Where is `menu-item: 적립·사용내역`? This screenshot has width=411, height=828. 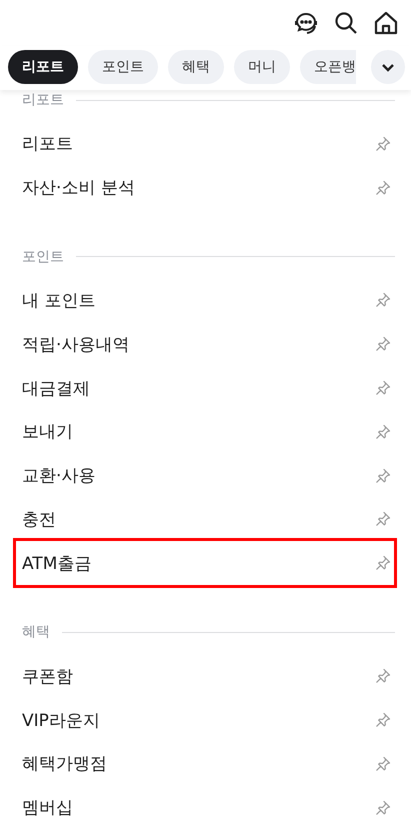
menu-item: 적립·사용내역 is located at coordinates (205, 344).